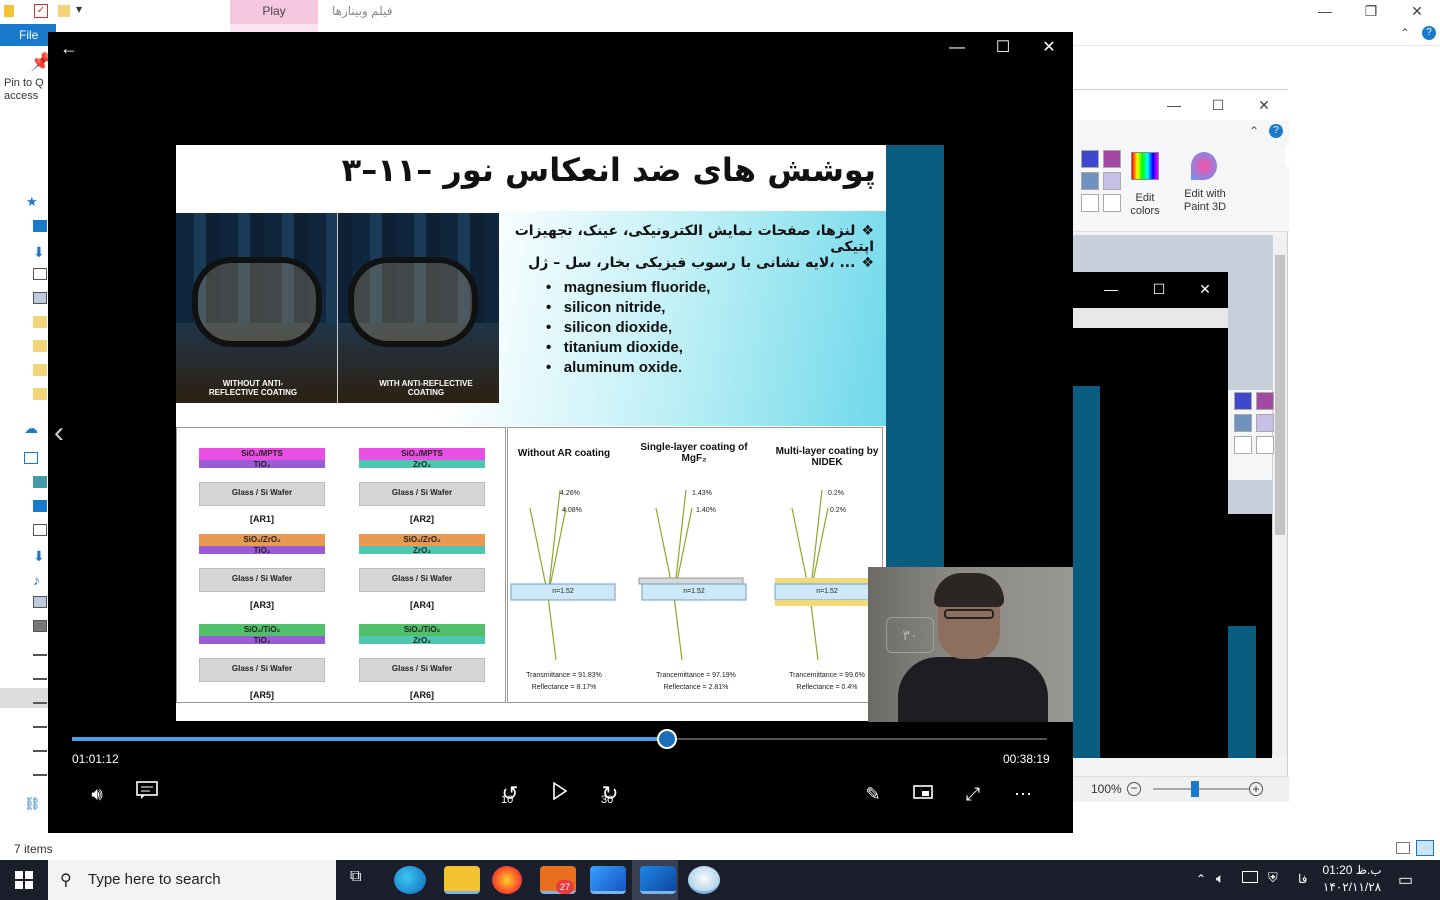 This screenshot has height=900, width=1440. Describe the element at coordinates (28, 89) in the screenshot. I see `pin-quick-access-button: 📌 Pin to Q access` at that location.